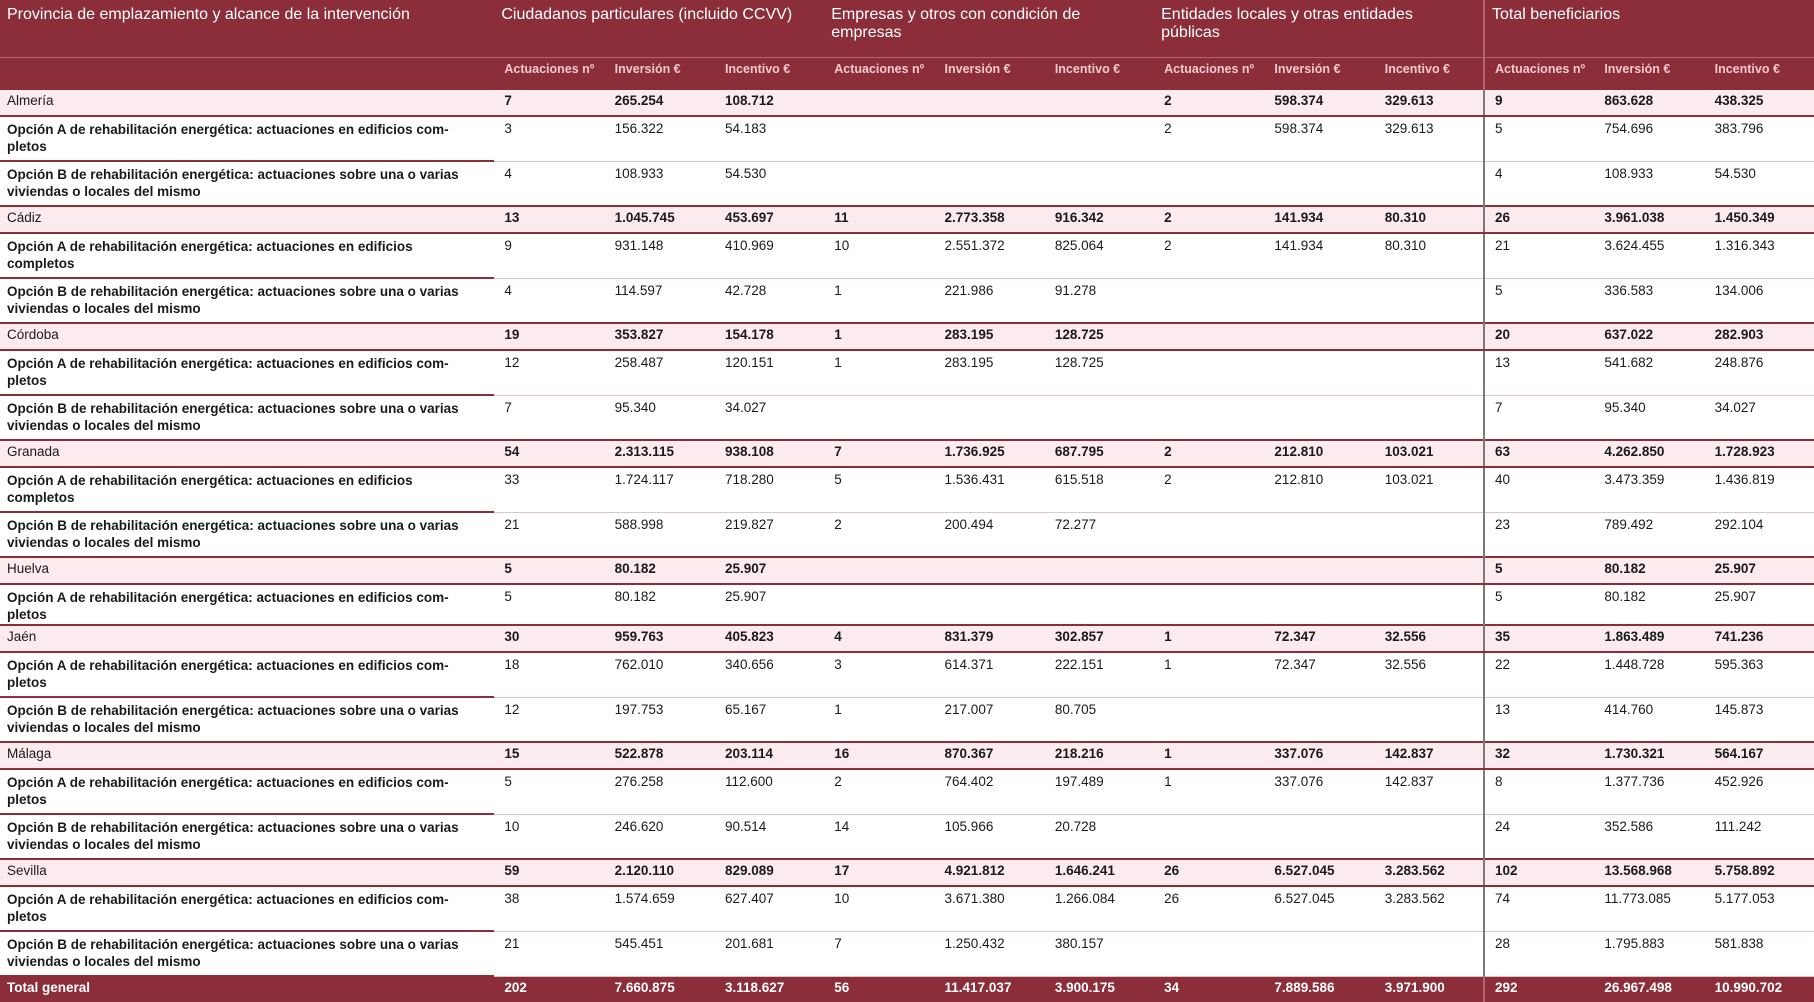 Image resolution: width=1814 pixels, height=1002 pixels. Describe the element at coordinates (1759, 256) in the screenshot. I see `incentivo-cell: 1.316.343` at that location.